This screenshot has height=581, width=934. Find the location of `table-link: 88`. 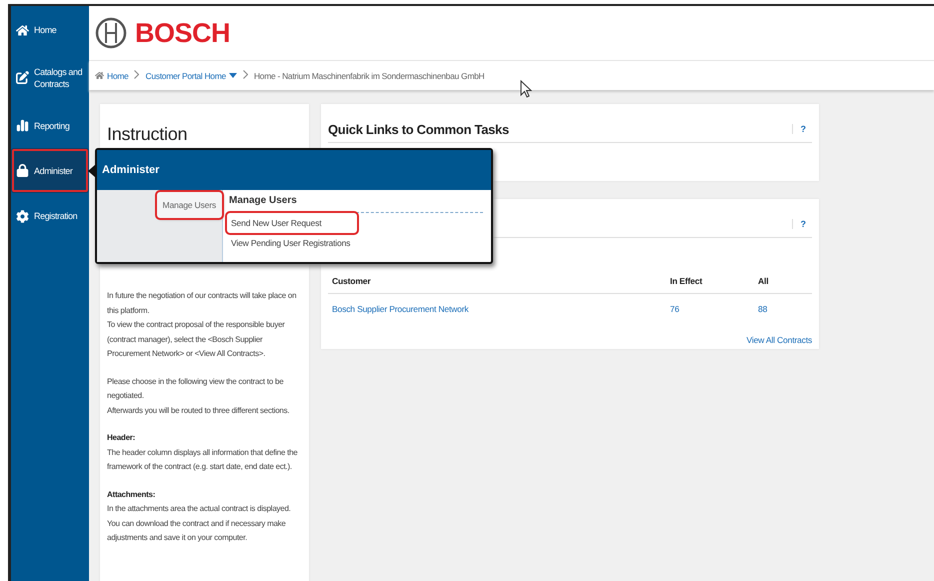

table-link: 88 is located at coordinates (783, 309).